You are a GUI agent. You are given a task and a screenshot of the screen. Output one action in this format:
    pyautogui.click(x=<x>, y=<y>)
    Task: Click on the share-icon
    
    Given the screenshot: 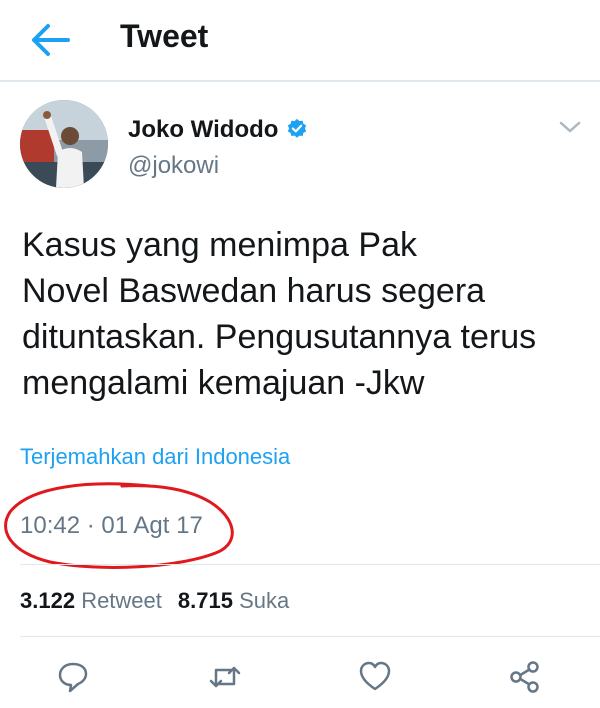 What is the action you would take?
    pyautogui.click(x=524, y=677)
    